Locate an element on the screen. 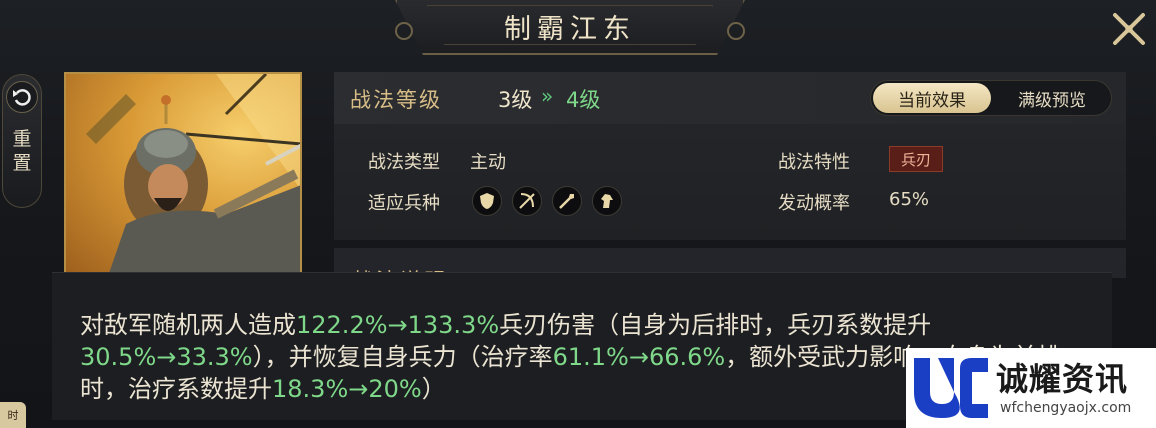  skill-trait-label: 战法特性 is located at coordinates (814, 162).